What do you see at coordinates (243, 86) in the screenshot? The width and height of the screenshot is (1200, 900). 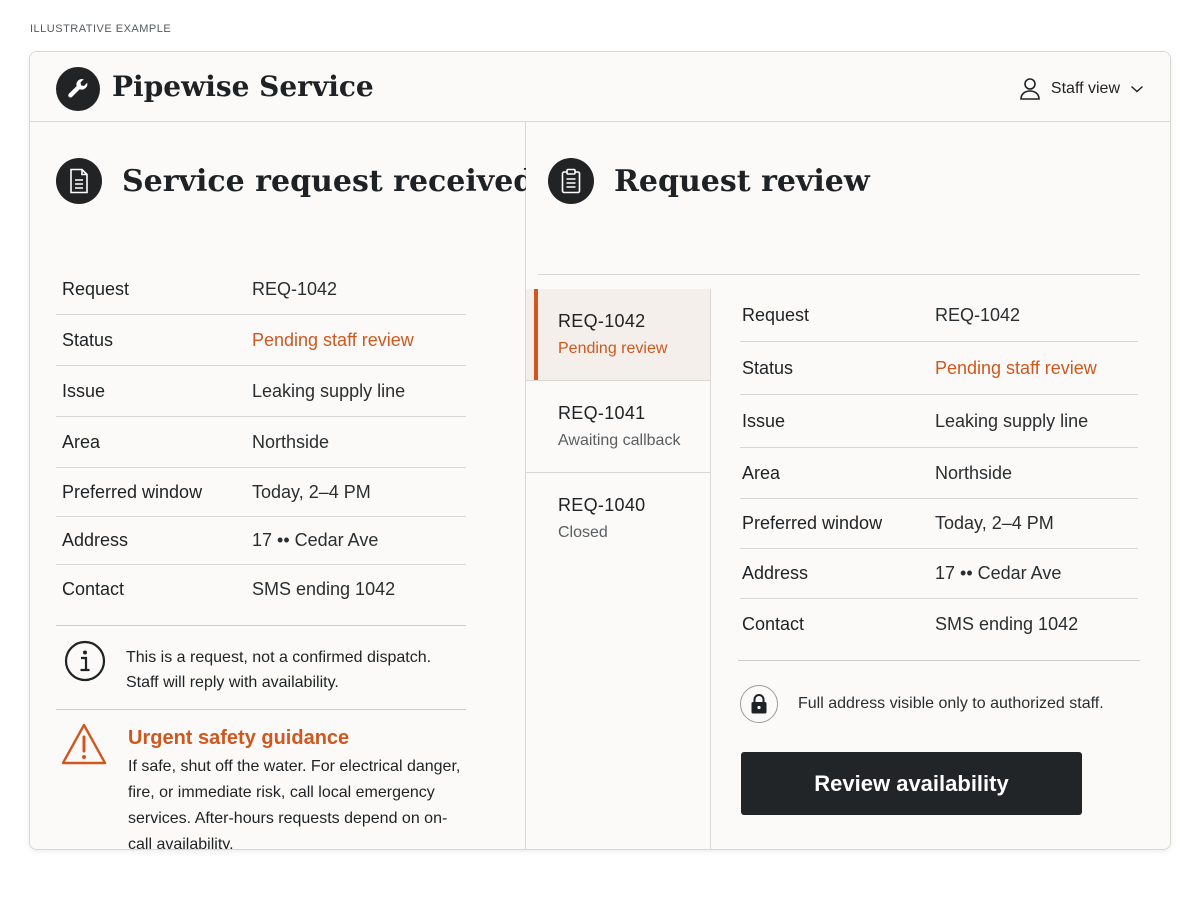 I see `brand-name: Pipewise Service` at bounding box center [243, 86].